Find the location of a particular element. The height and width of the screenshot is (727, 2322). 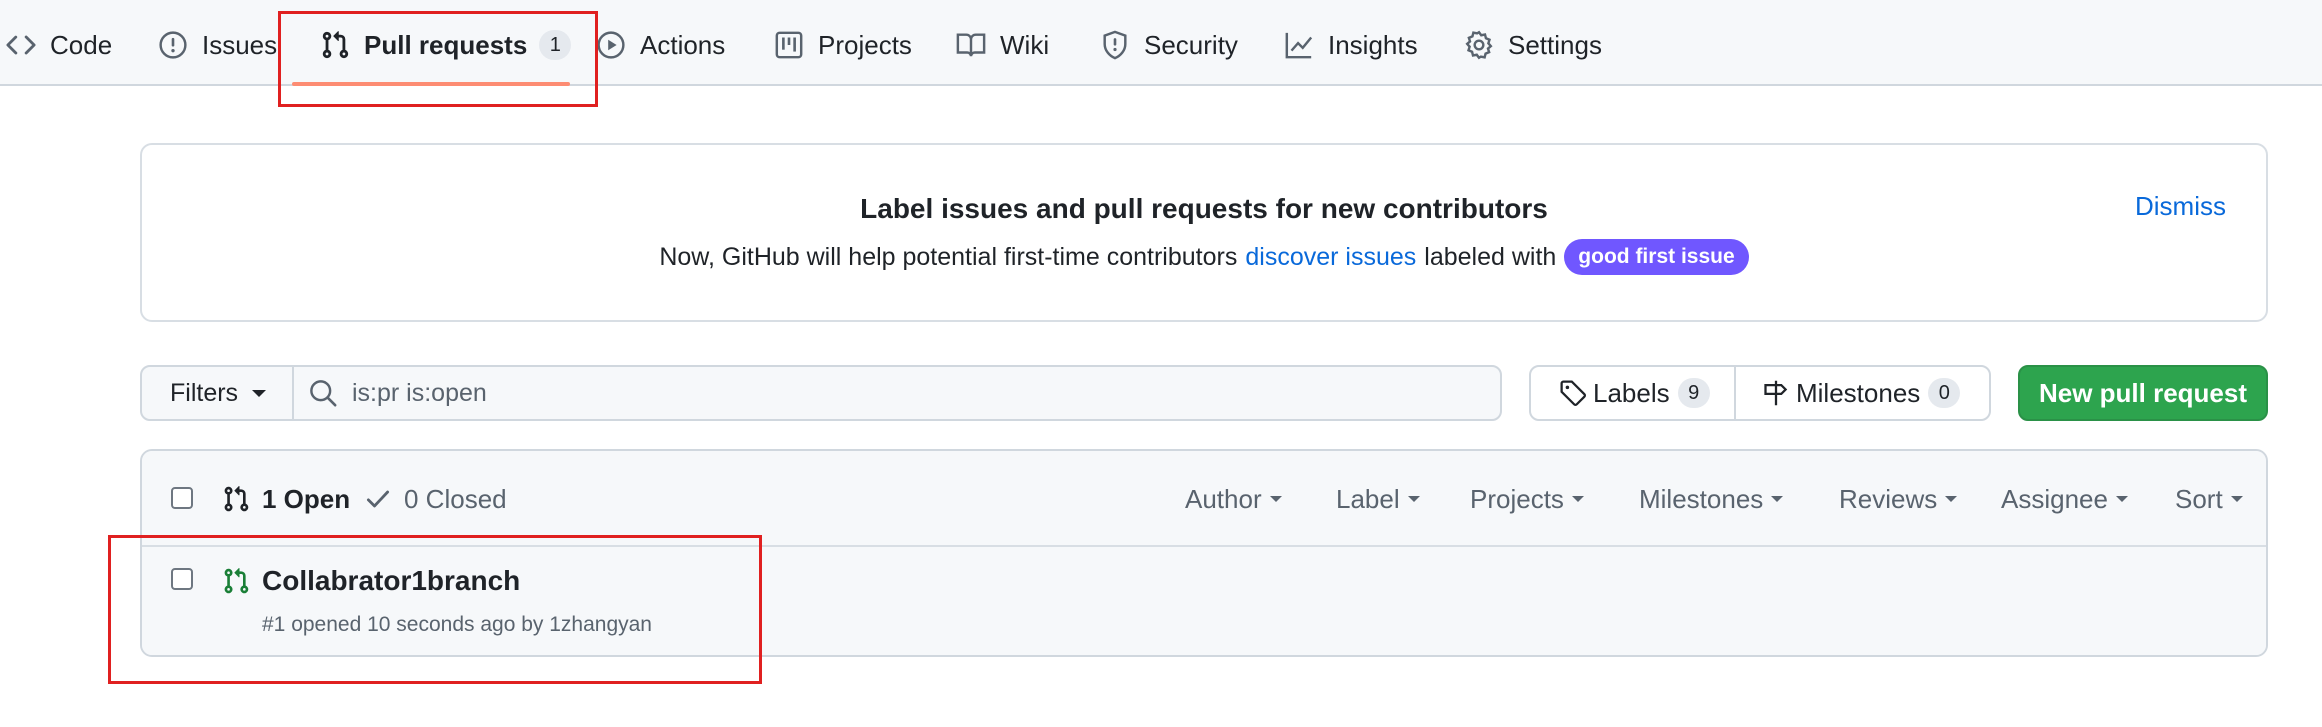

tab-code-label: Code is located at coordinates (81, 44).